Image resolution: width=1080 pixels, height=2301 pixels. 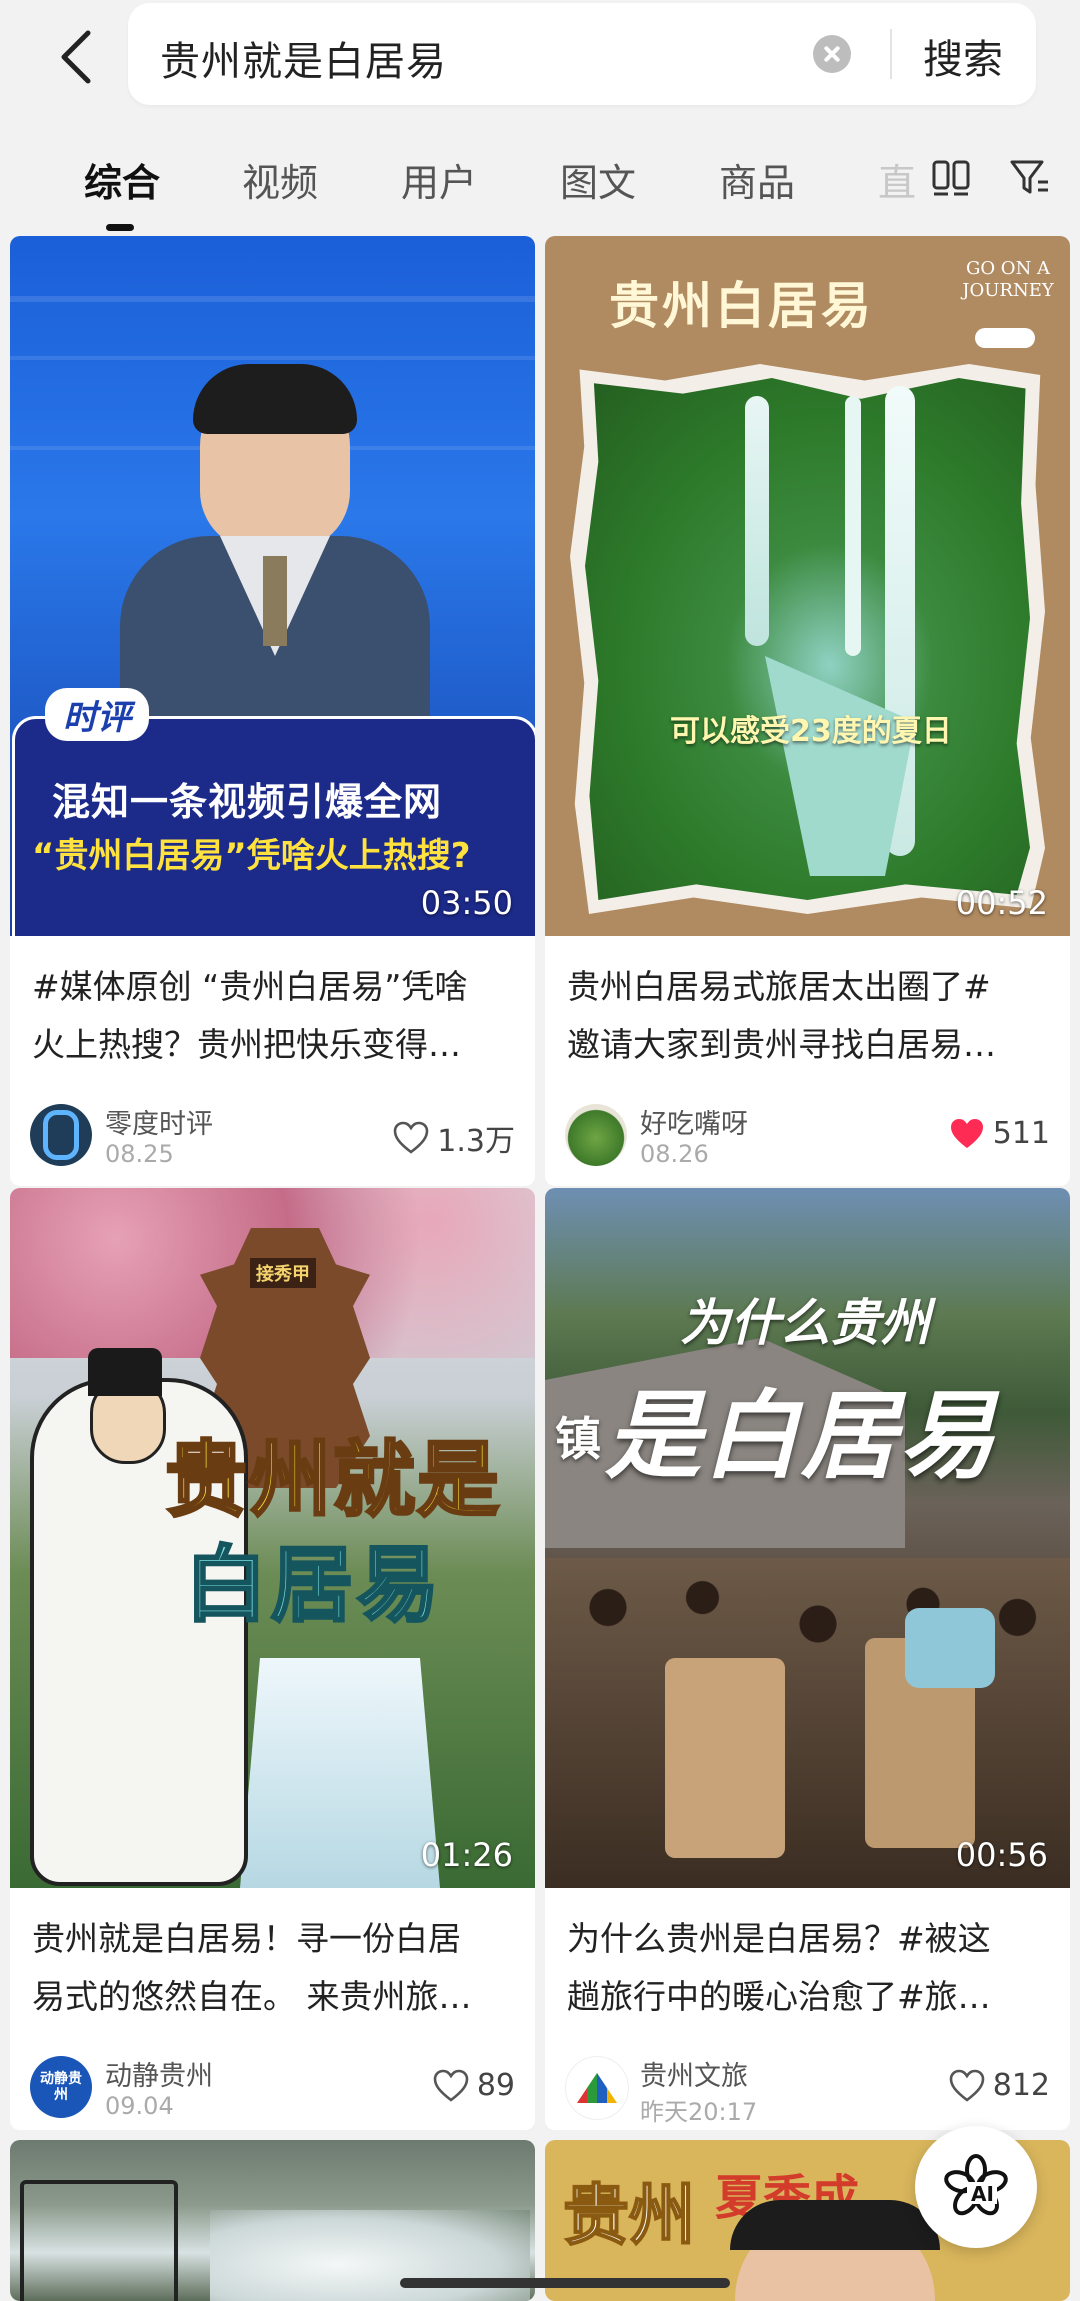 What do you see at coordinates (439, 179) in the screenshot?
I see `tab-users: 用户` at bounding box center [439, 179].